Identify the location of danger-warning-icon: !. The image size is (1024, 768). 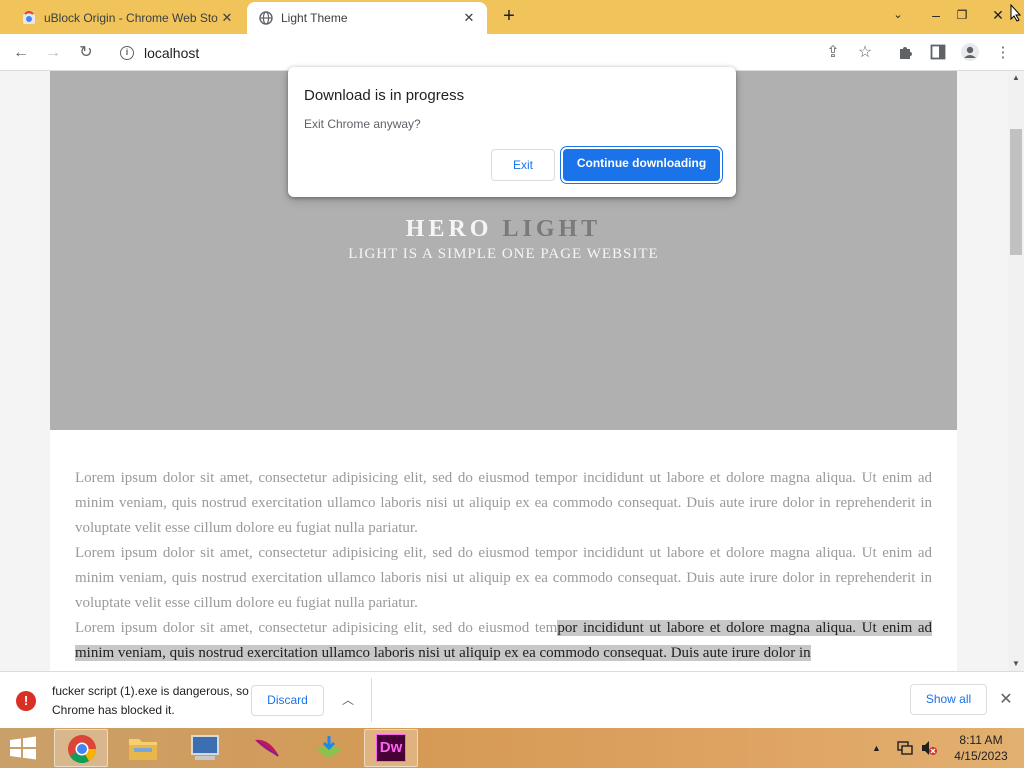
(26, 701).